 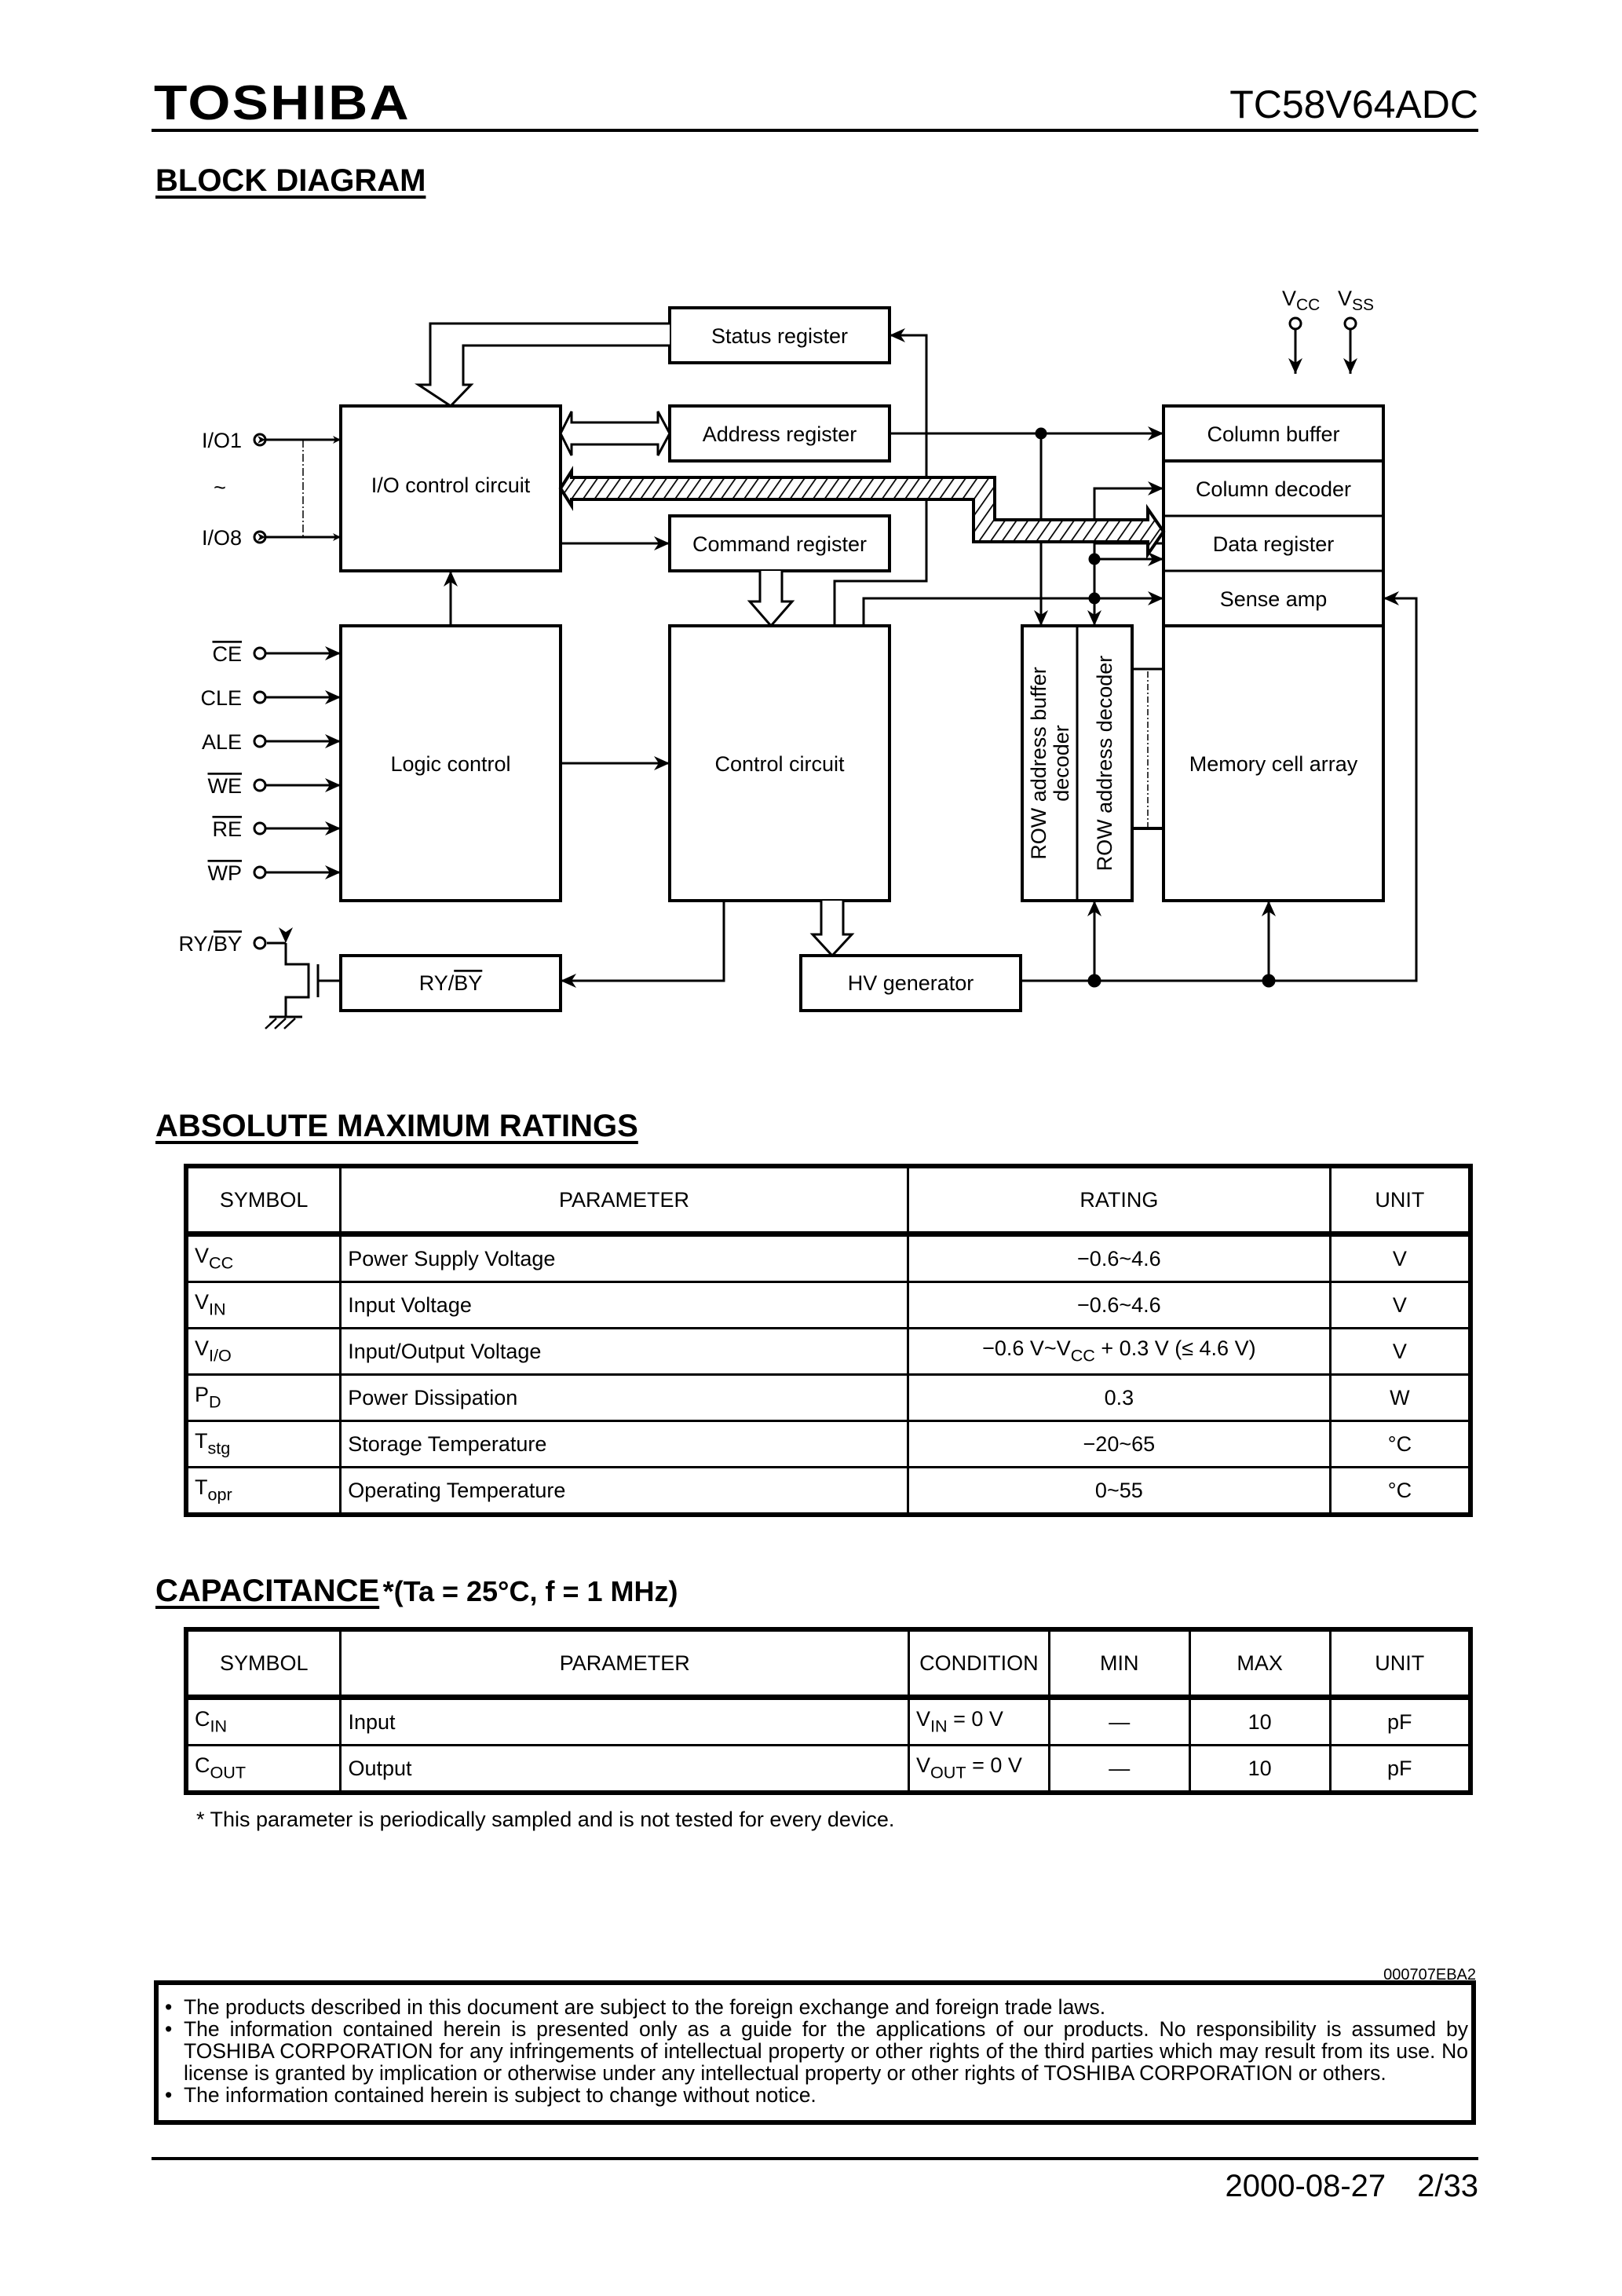 I want to click on ce-pin-label: CE, so click(x=227, y=654).